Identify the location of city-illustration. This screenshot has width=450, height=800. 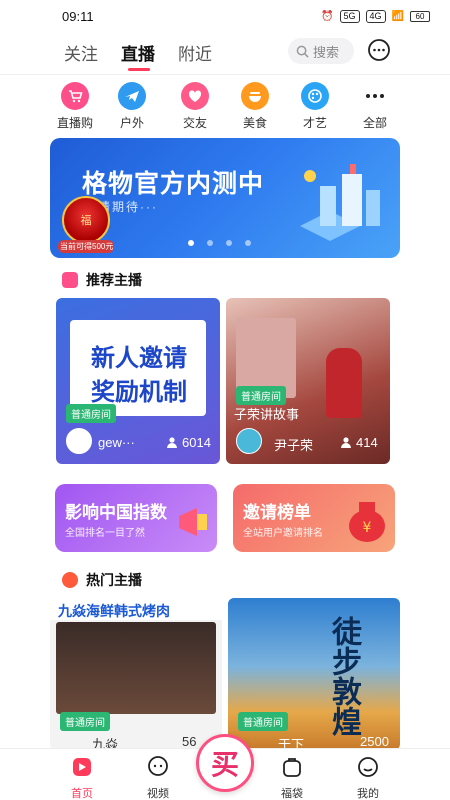
(340, 202).